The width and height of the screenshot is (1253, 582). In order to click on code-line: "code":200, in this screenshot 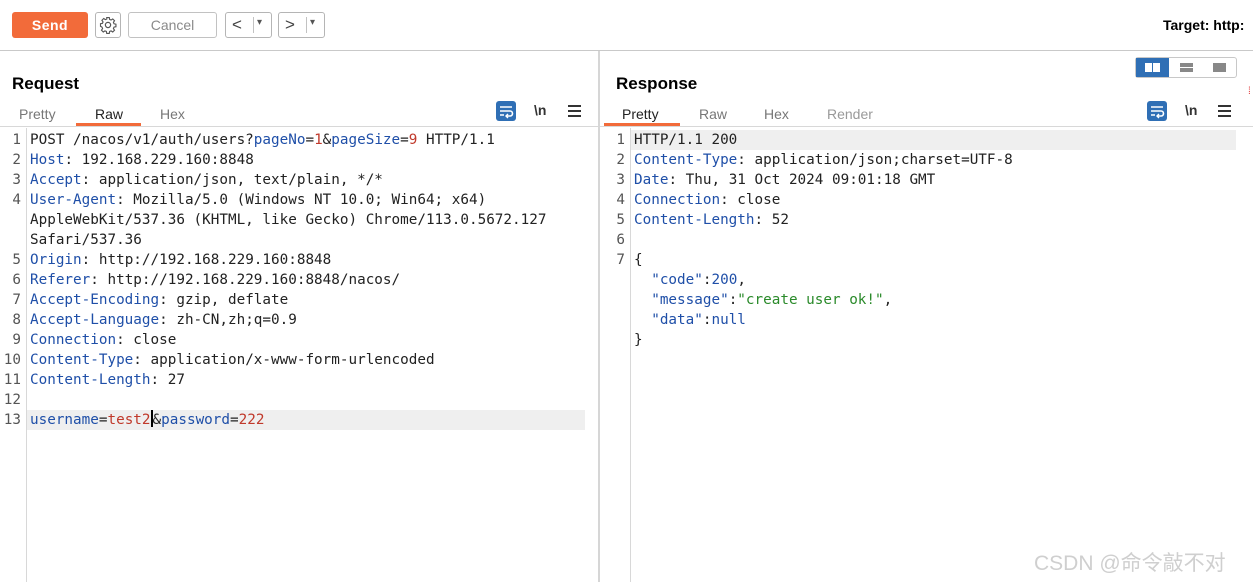, I will do `click(690, 280)`.